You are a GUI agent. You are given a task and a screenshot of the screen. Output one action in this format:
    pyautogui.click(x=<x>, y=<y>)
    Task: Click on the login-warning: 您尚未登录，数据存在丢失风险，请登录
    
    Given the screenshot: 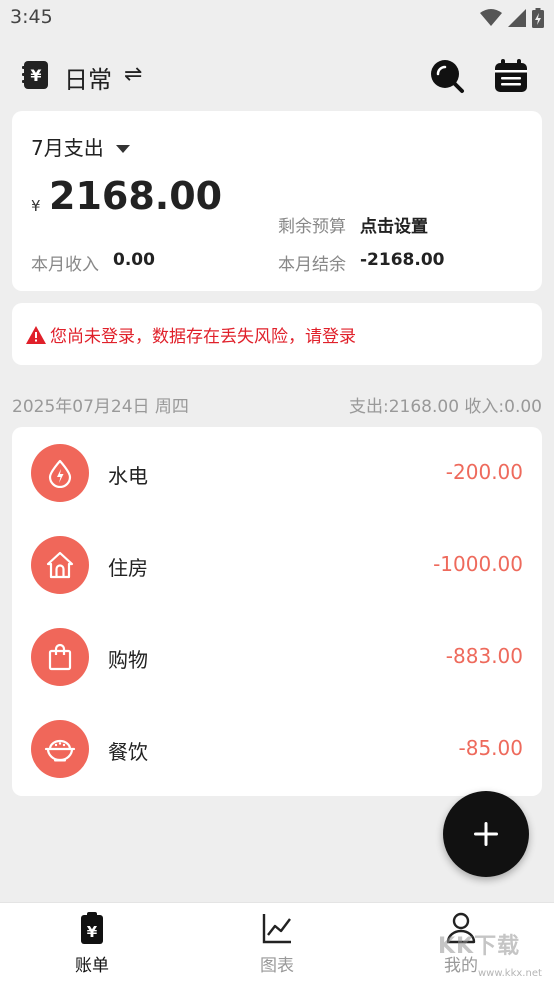 What is the action you would take?
    pyautogui.click(x=191, y=334)
    